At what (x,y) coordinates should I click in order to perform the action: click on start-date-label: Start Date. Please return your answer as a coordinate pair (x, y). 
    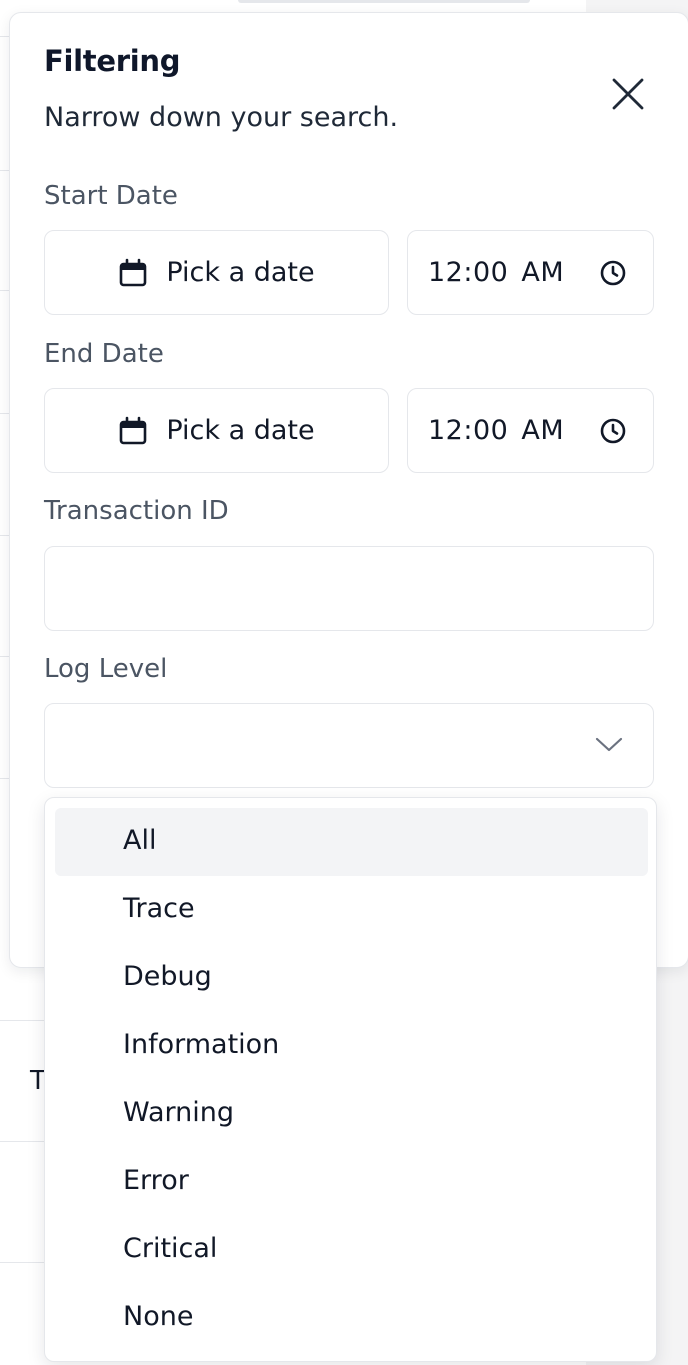
    Looking at the image, I should click on (111, 196).